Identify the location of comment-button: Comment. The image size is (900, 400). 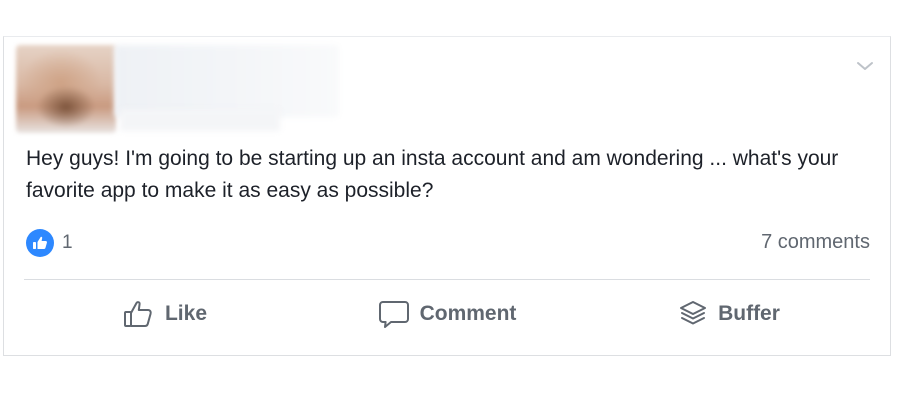
(447, 314).